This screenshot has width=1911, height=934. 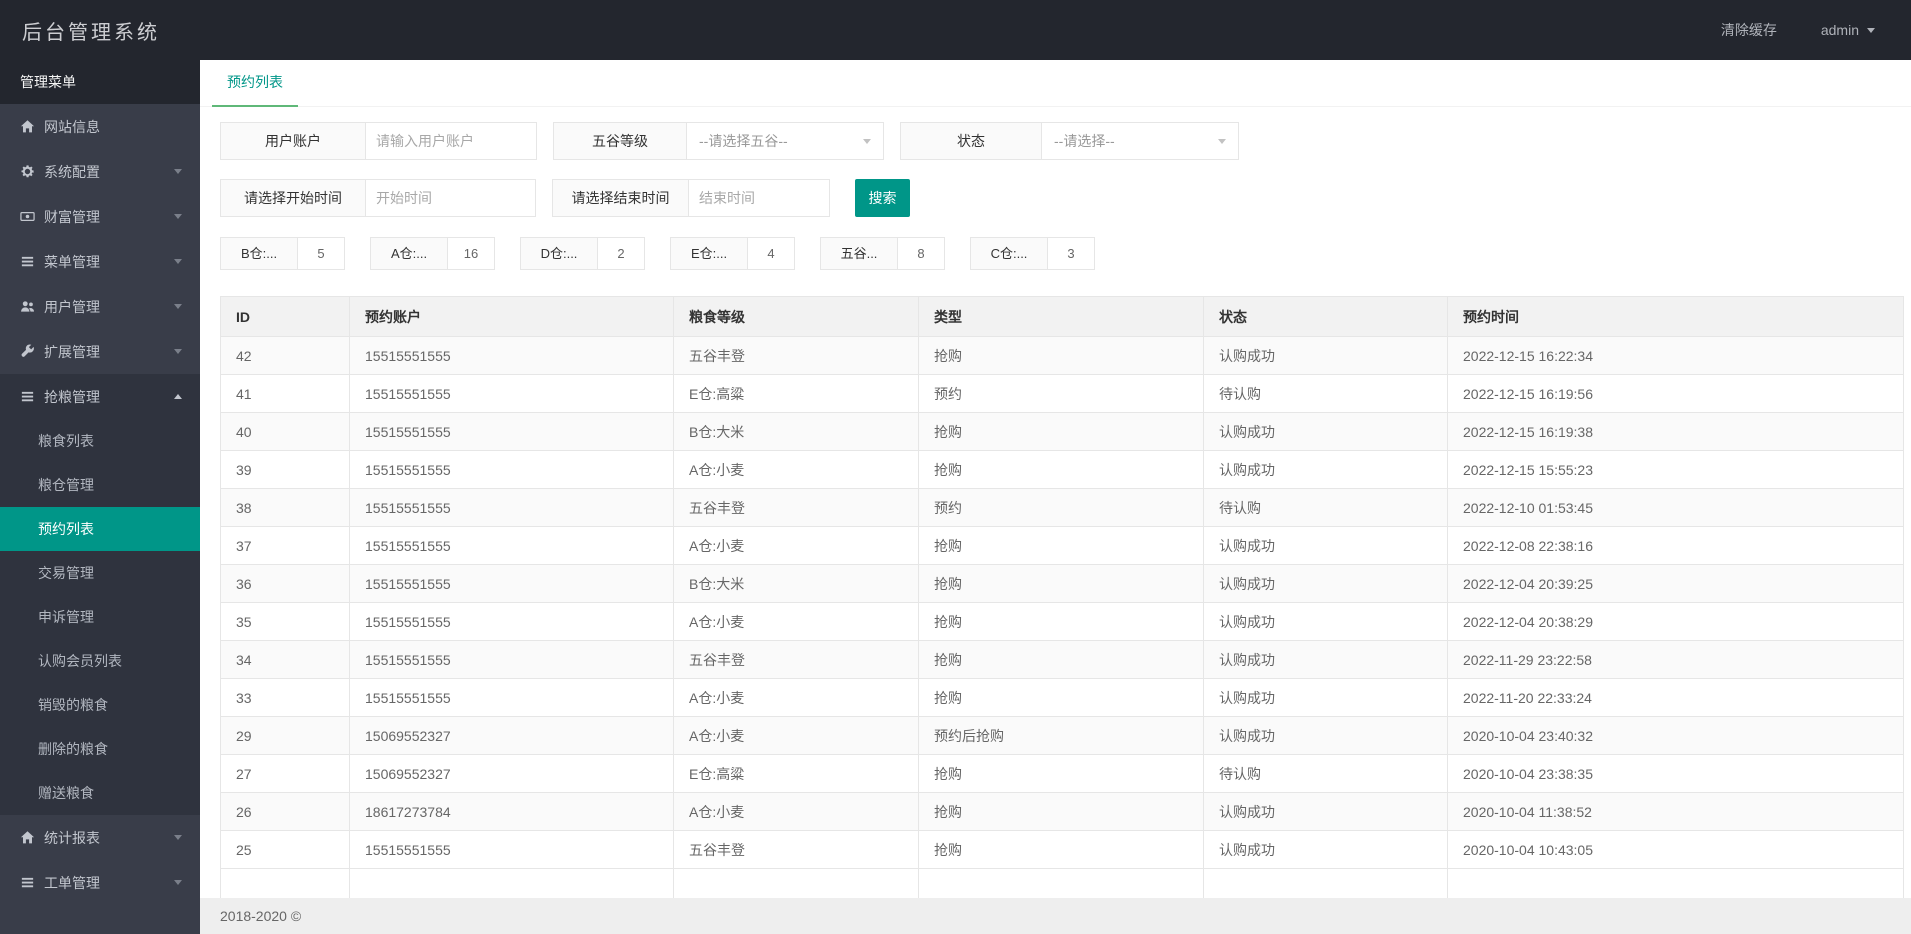 I want to click on sidebar-item-label: 财富管理, so click(x=72, y=216).